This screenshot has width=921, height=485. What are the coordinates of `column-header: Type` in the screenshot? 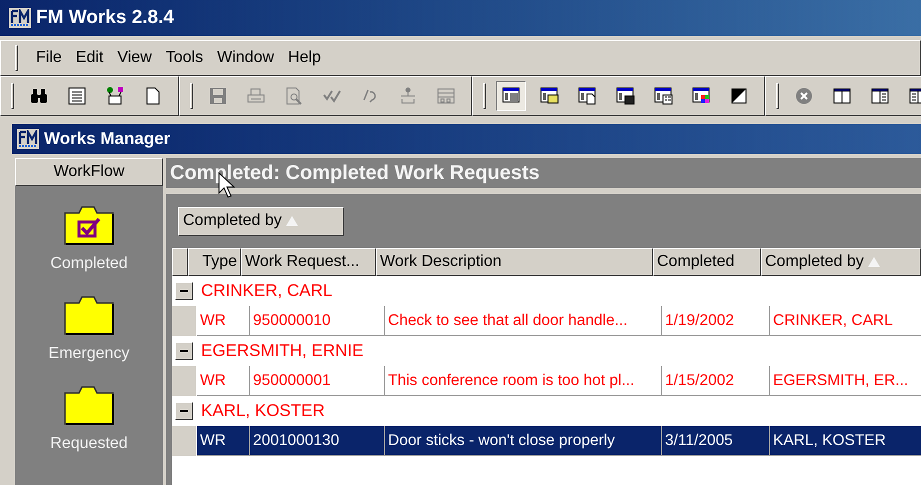 It's located at (214, 262).